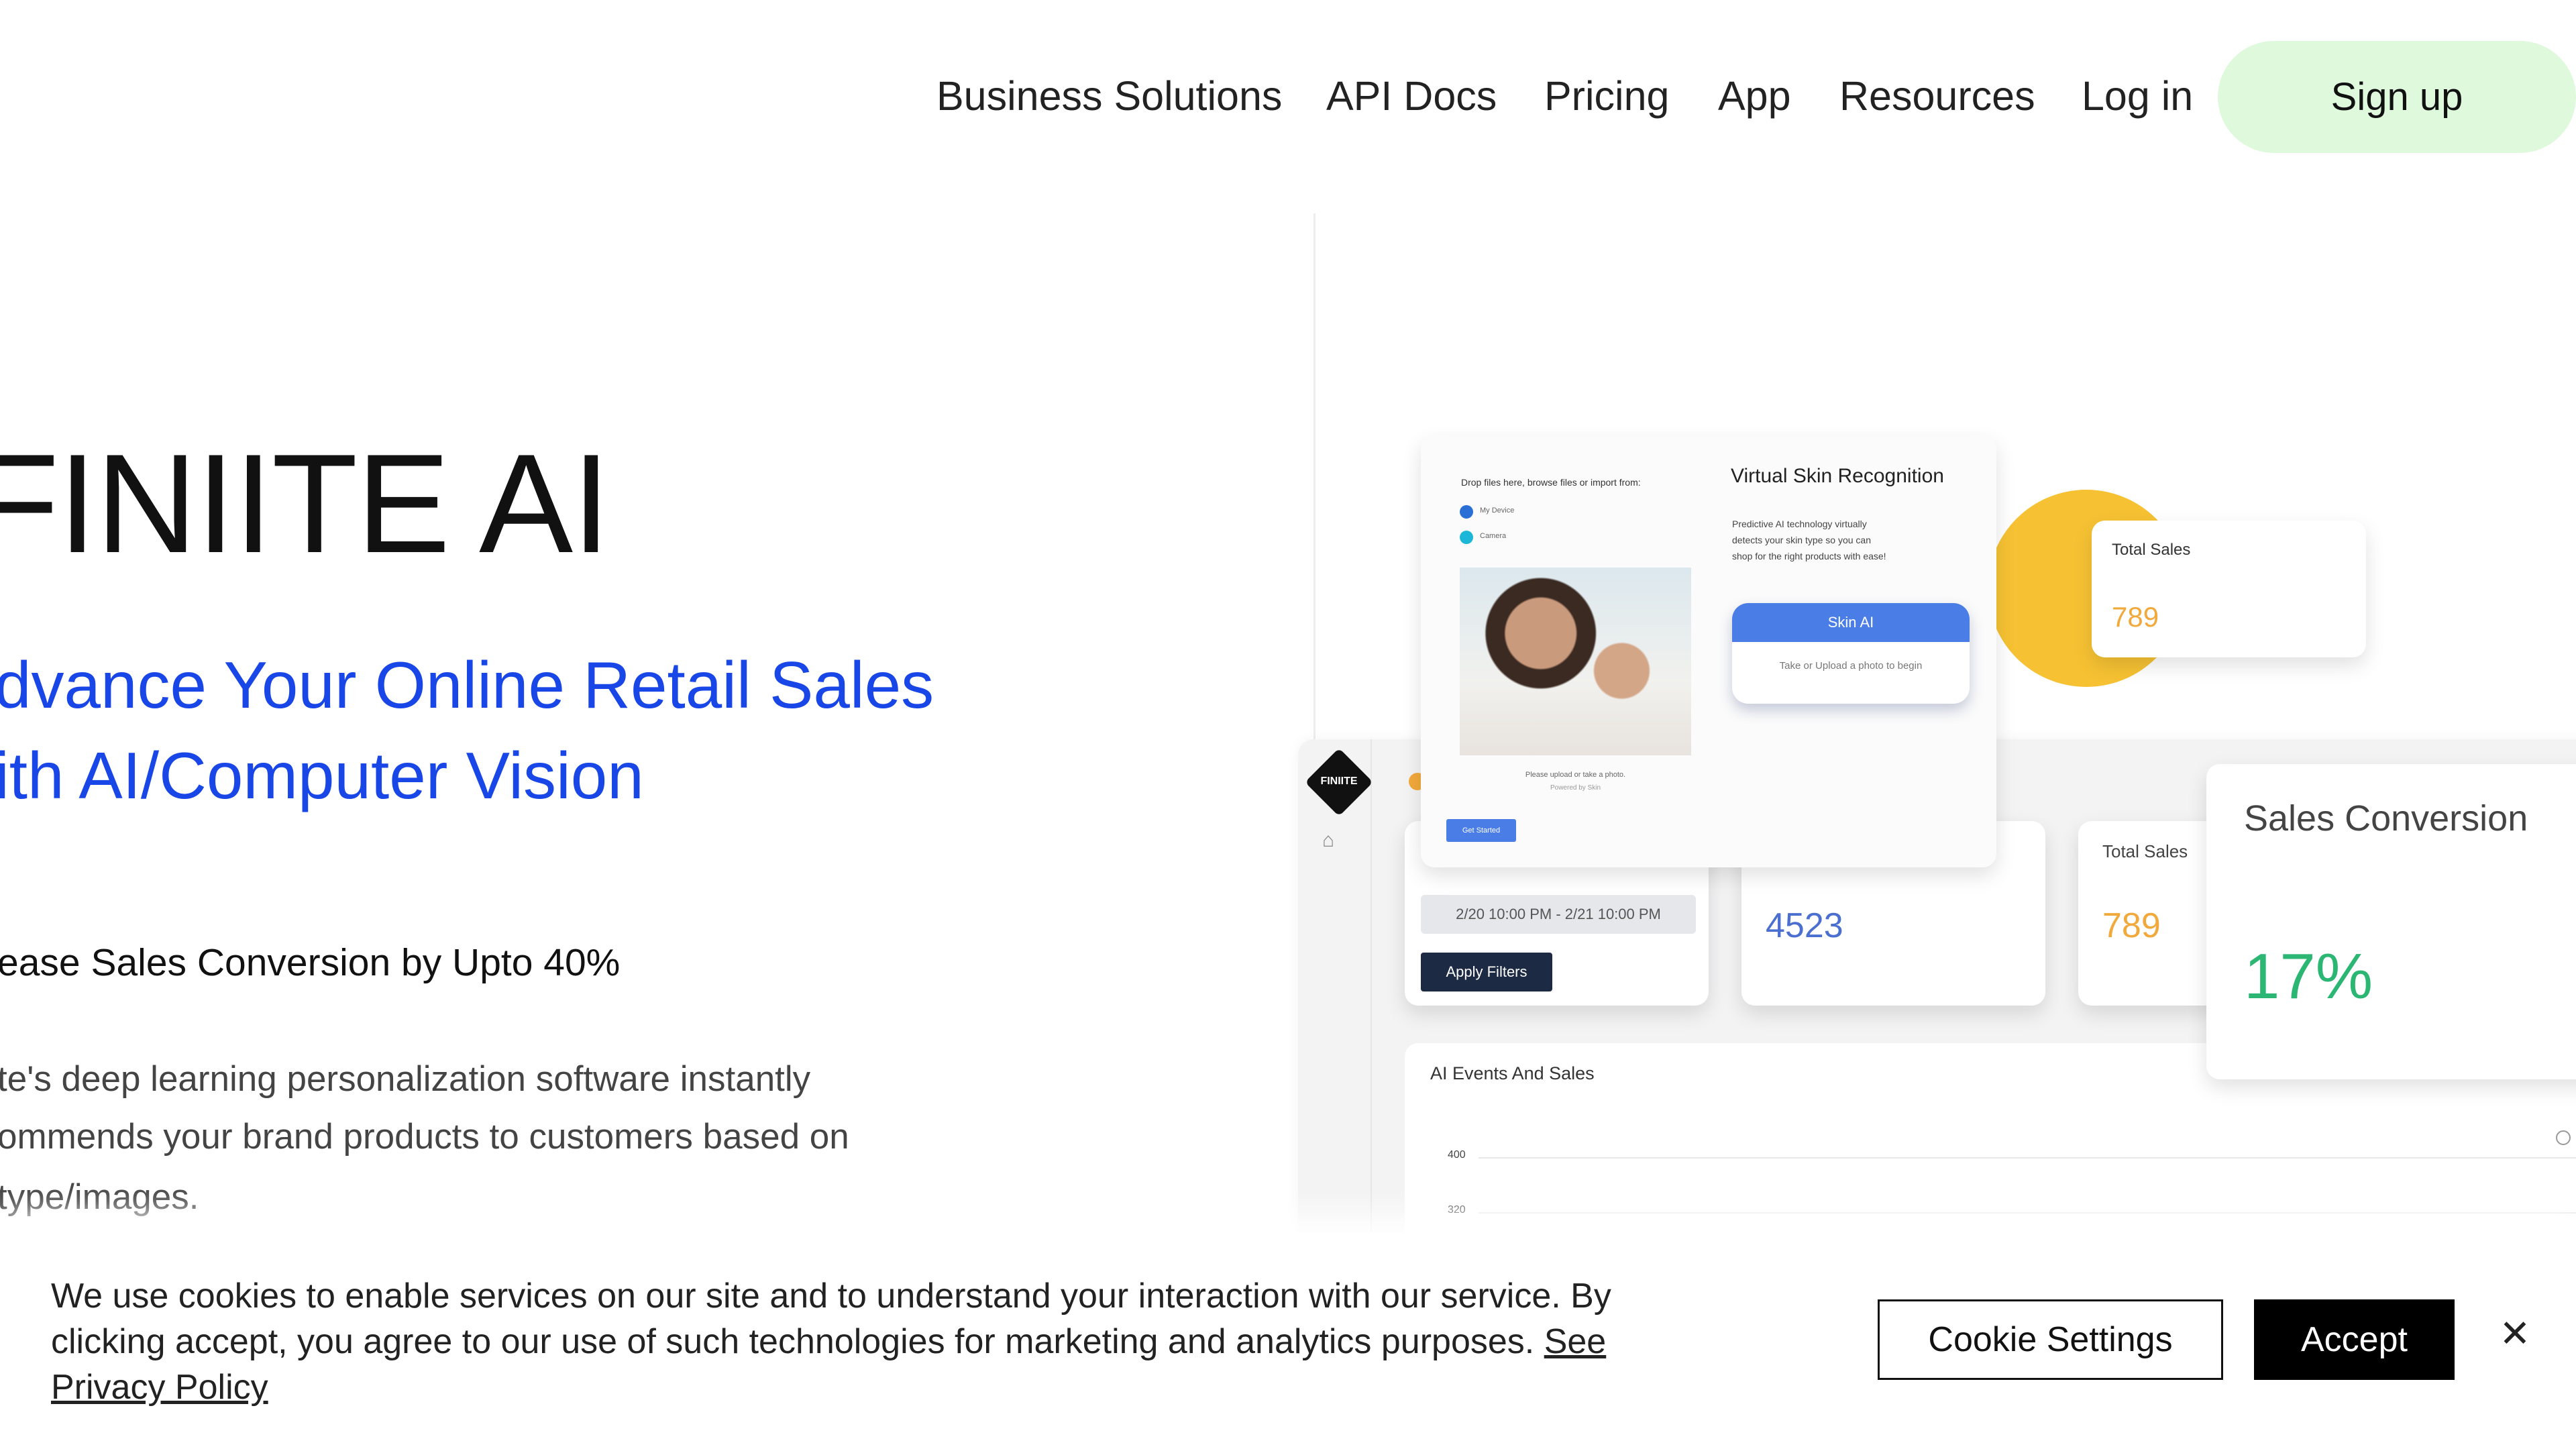  I want to click on total-sales-value: 789, so click(2131, 925).